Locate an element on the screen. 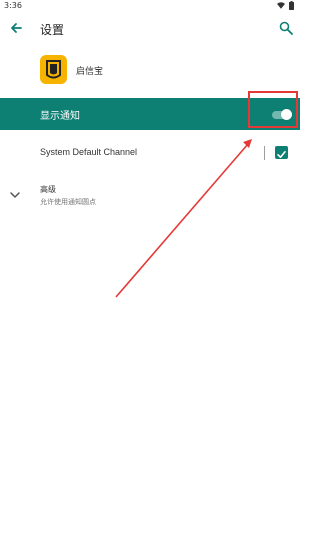  app-name: 启信宝 is located at coordinates (90, 72).